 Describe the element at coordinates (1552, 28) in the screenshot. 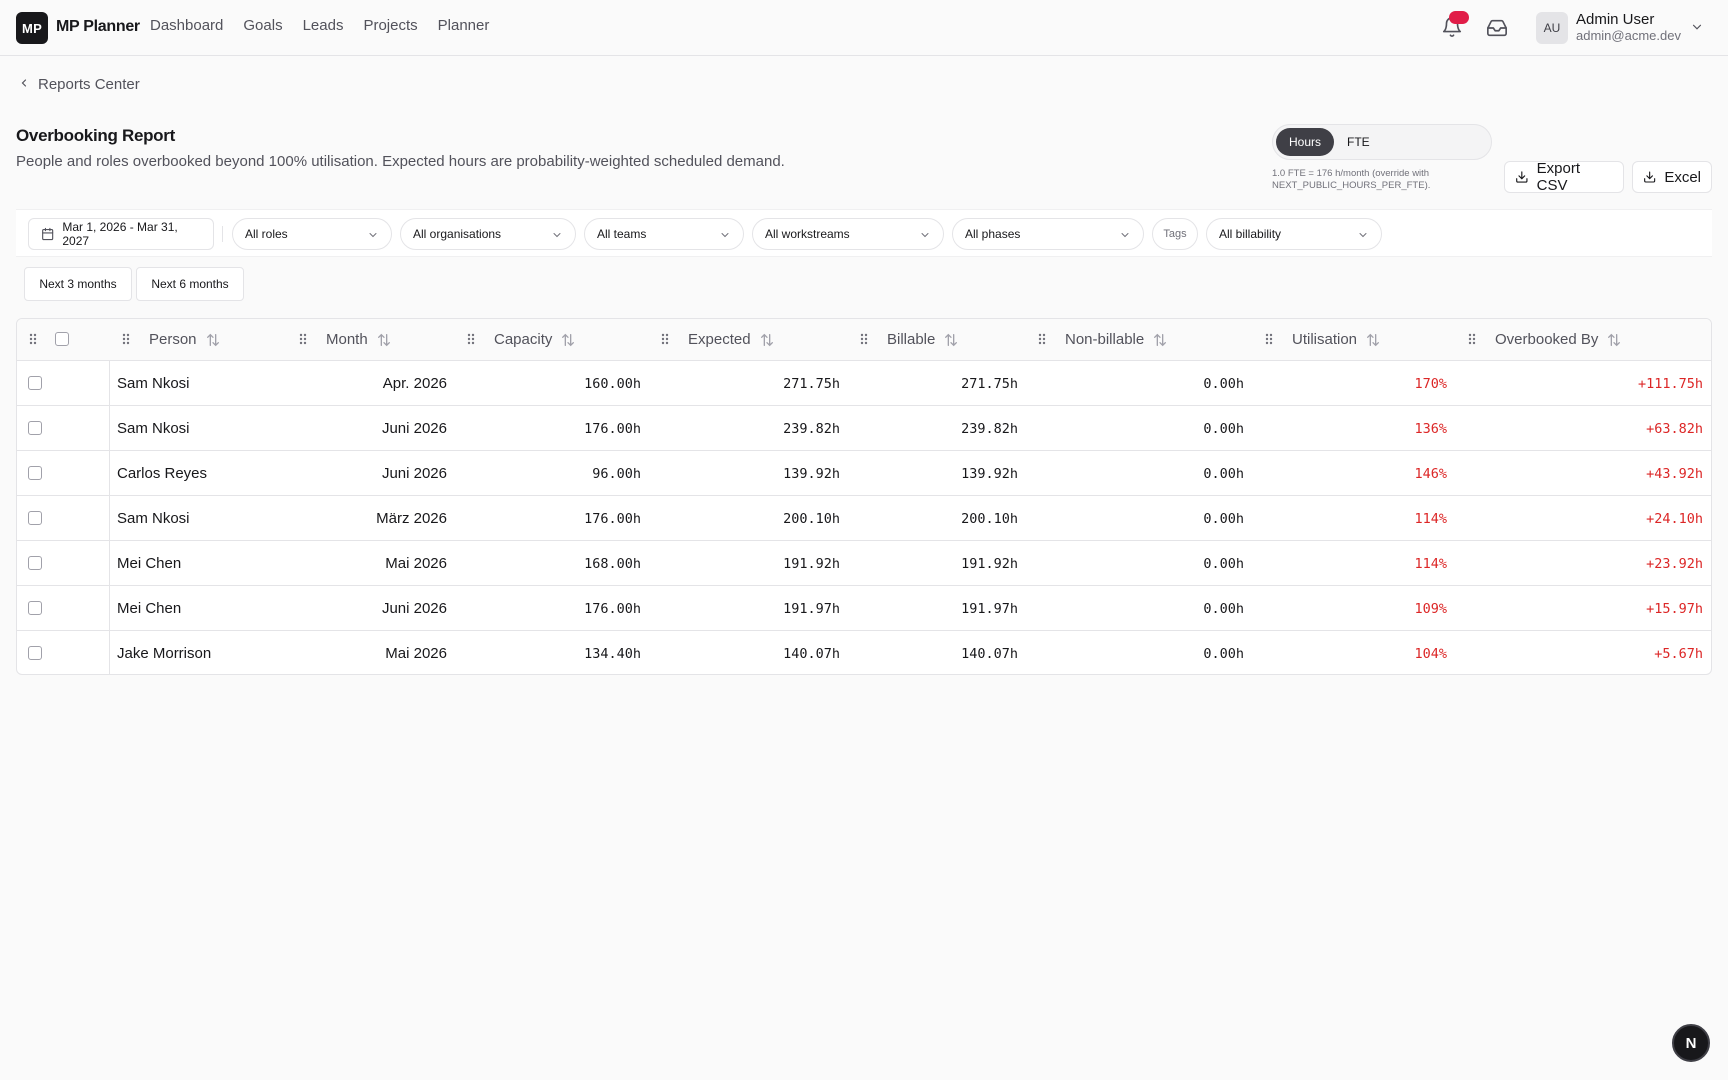

I see `avatar: AU` at that location.